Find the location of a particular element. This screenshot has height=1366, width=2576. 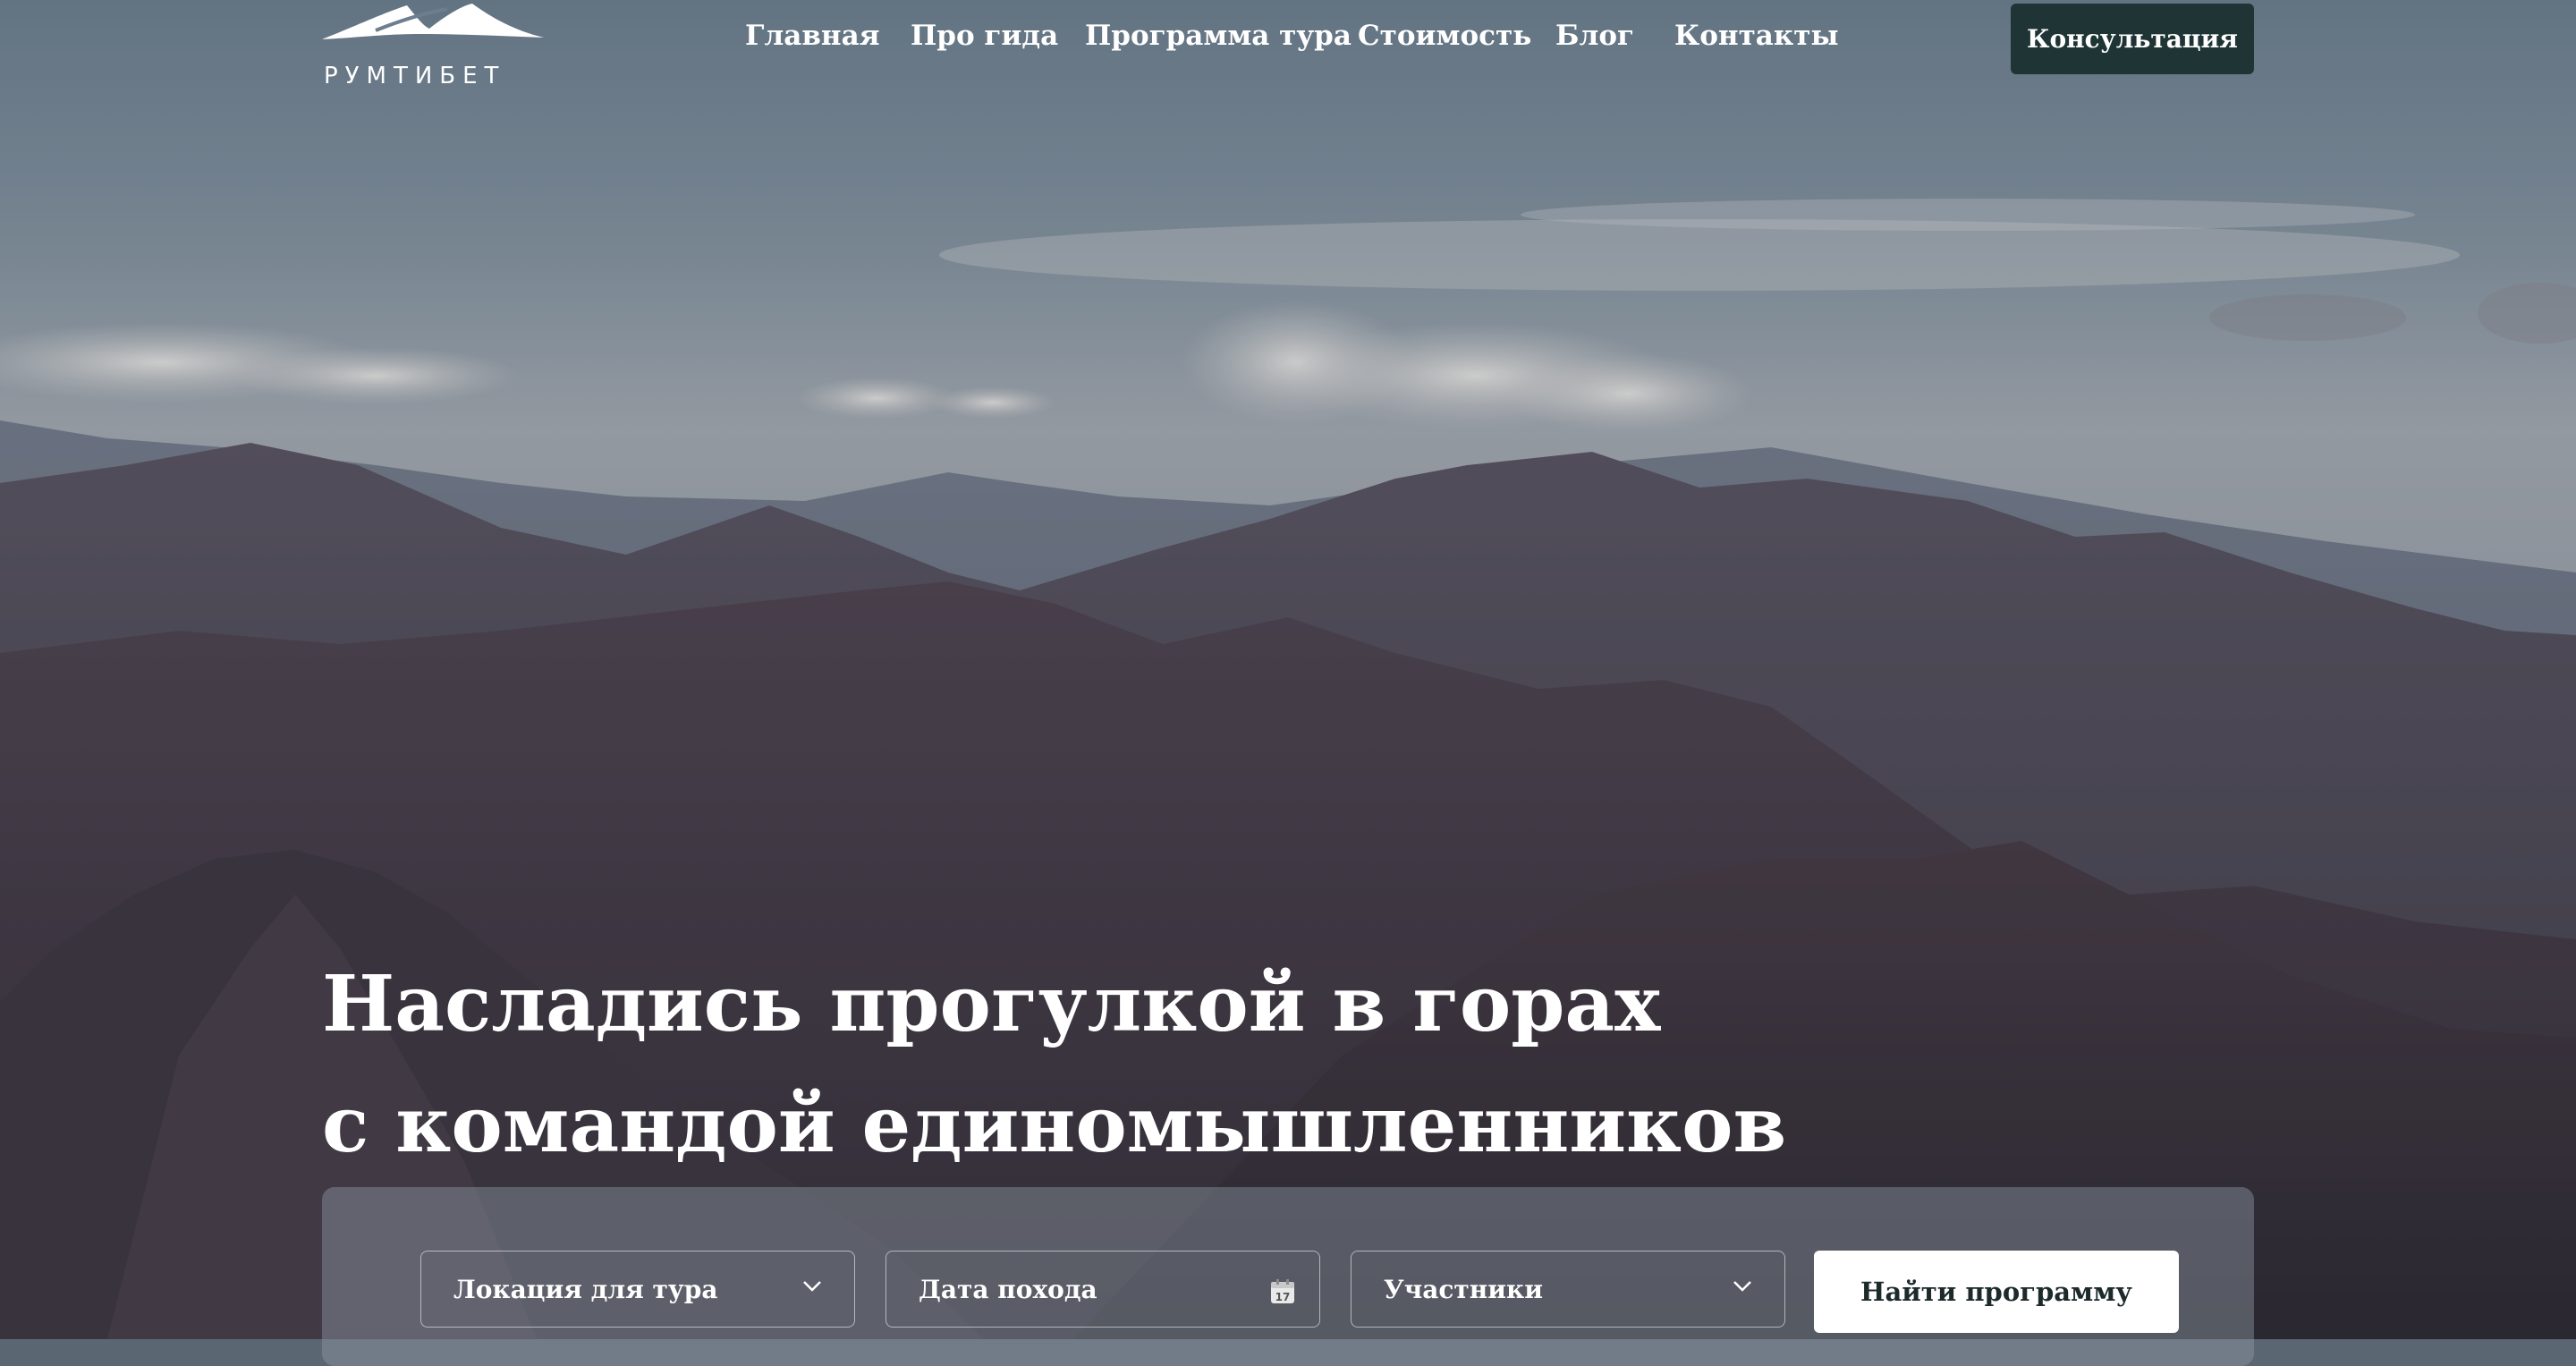

location-select-label: Локация для тура is located at coordinates (585, 1289).